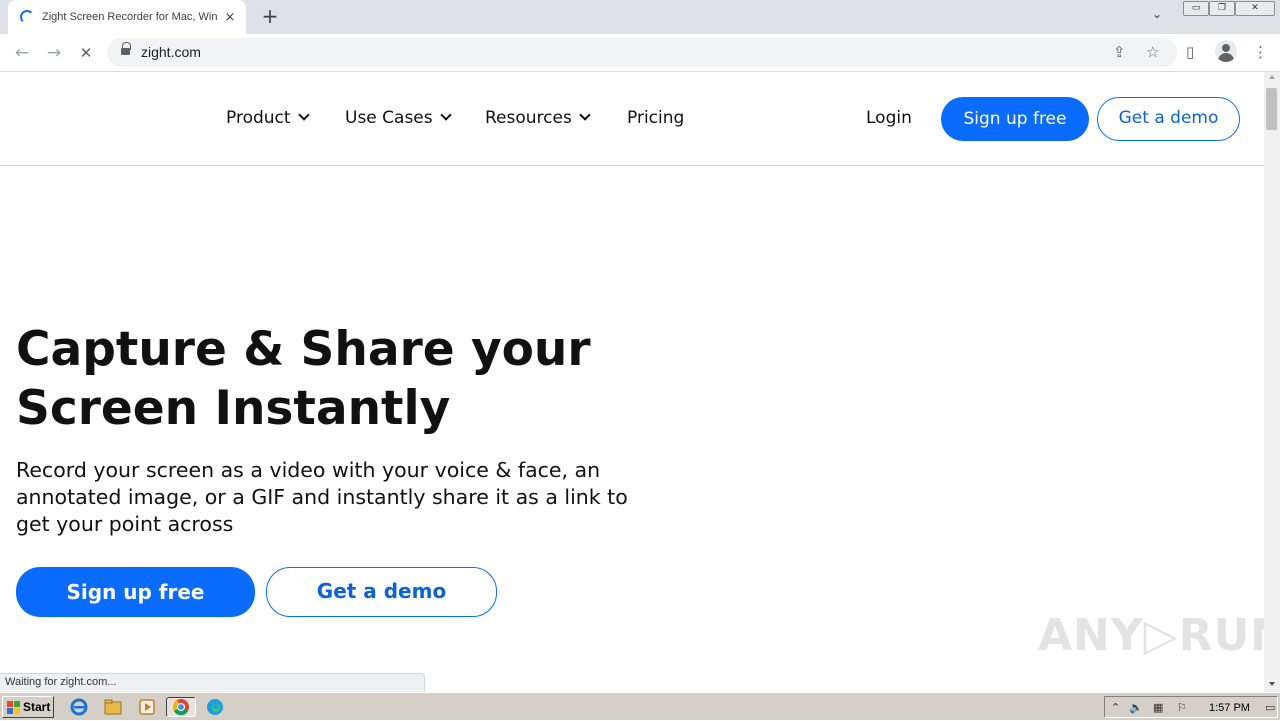 This screenshot has height=721, width=1280. I want to click on volume-icon: 🔈, so click(1136, 707).